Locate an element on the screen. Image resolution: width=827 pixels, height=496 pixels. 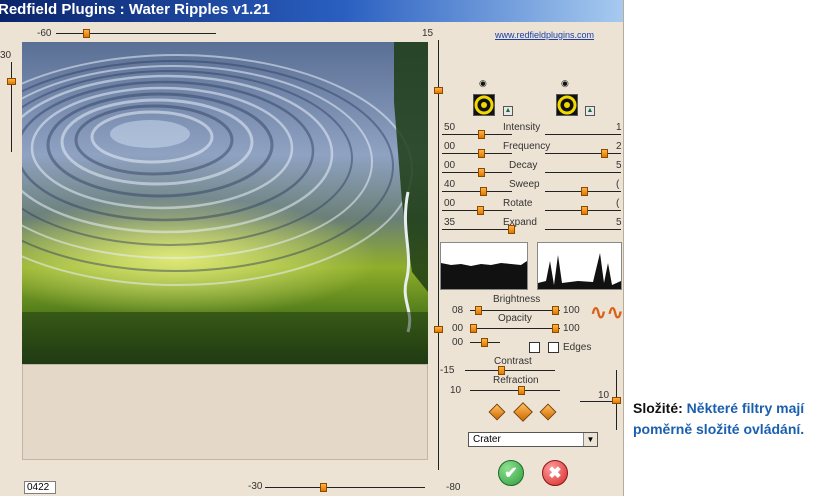
ripple-source-1-toggle-icon: ▲ is located at coordinates (508, 111).